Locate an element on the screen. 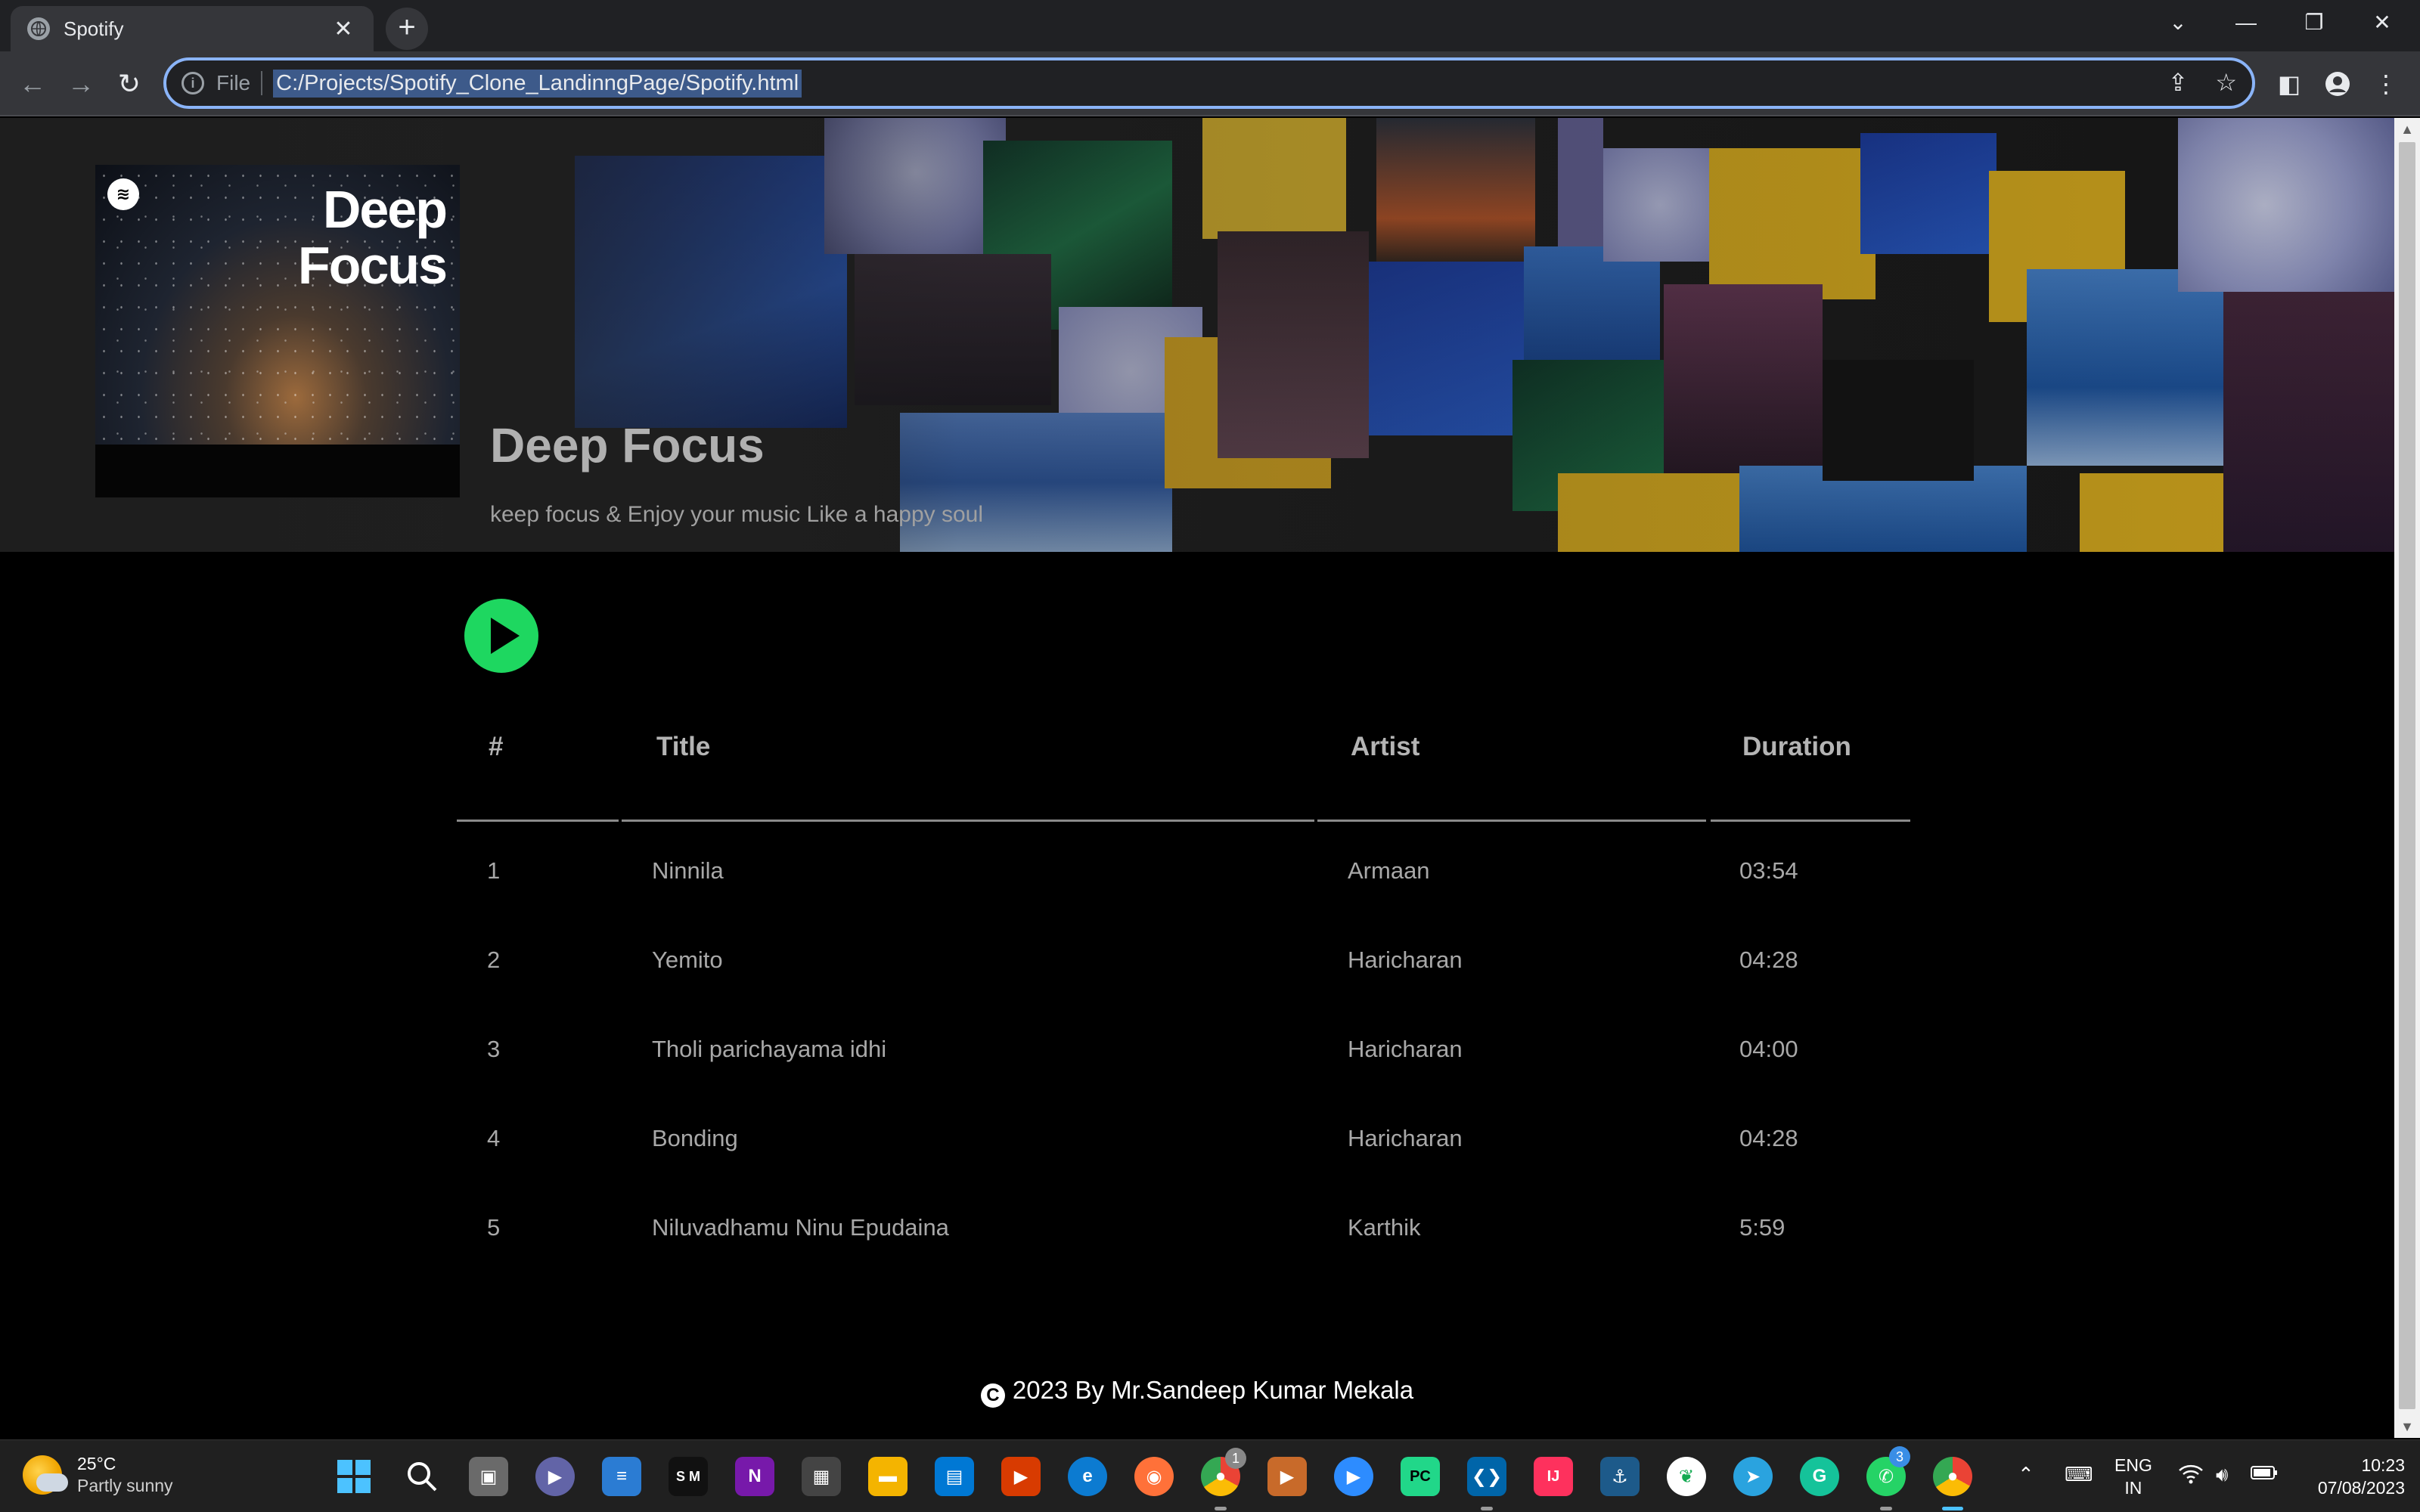 This screenshot has width=2420, height=1512. battery-icon is located at coordinates (2264, 1475).